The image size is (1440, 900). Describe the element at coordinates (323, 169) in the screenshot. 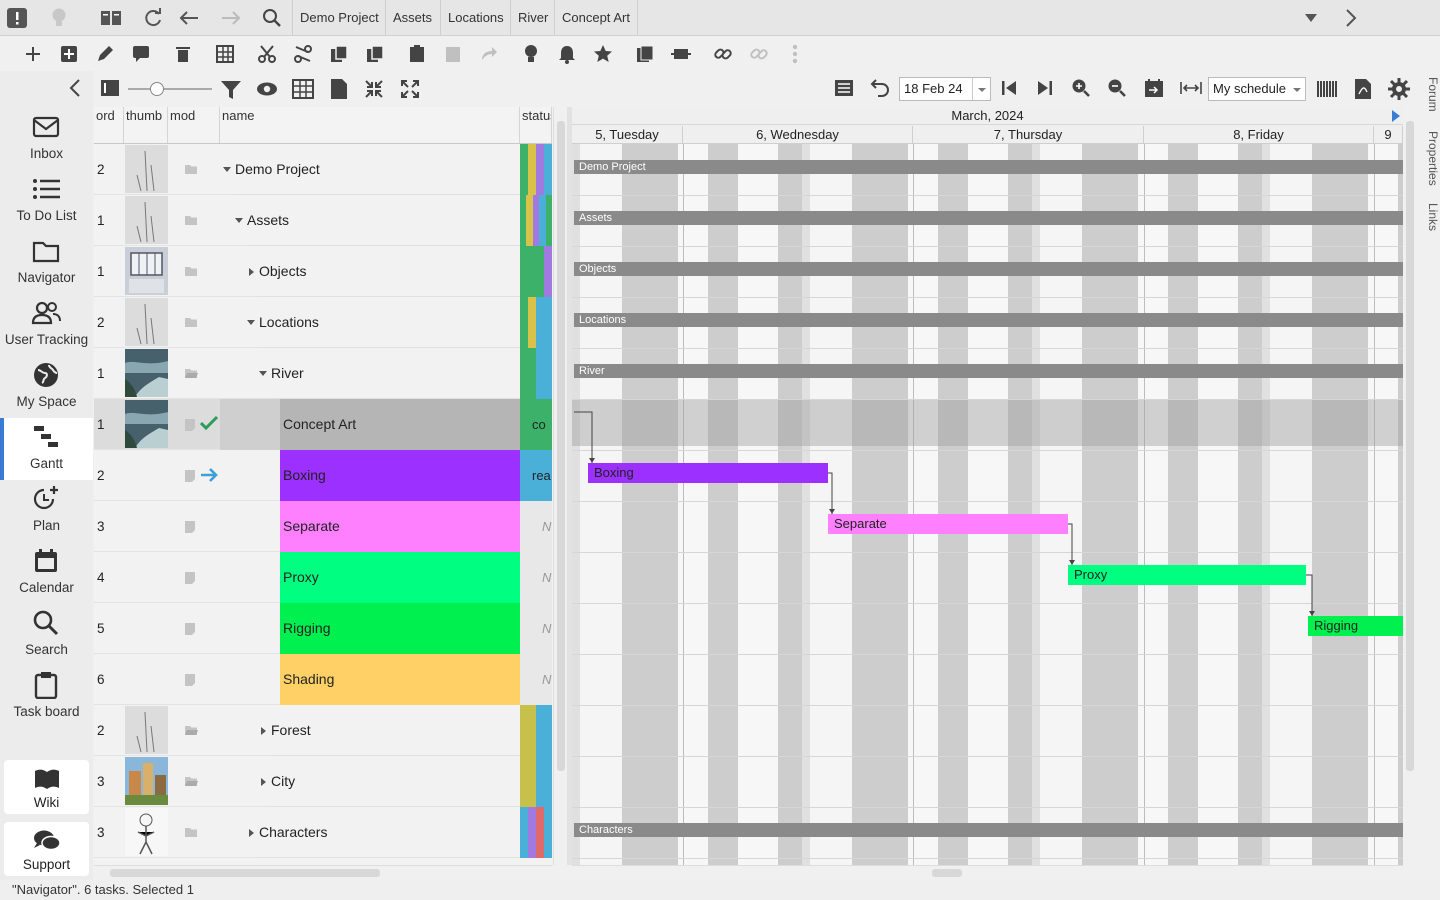

I see `table-row: 2 Demo Project` at that location.